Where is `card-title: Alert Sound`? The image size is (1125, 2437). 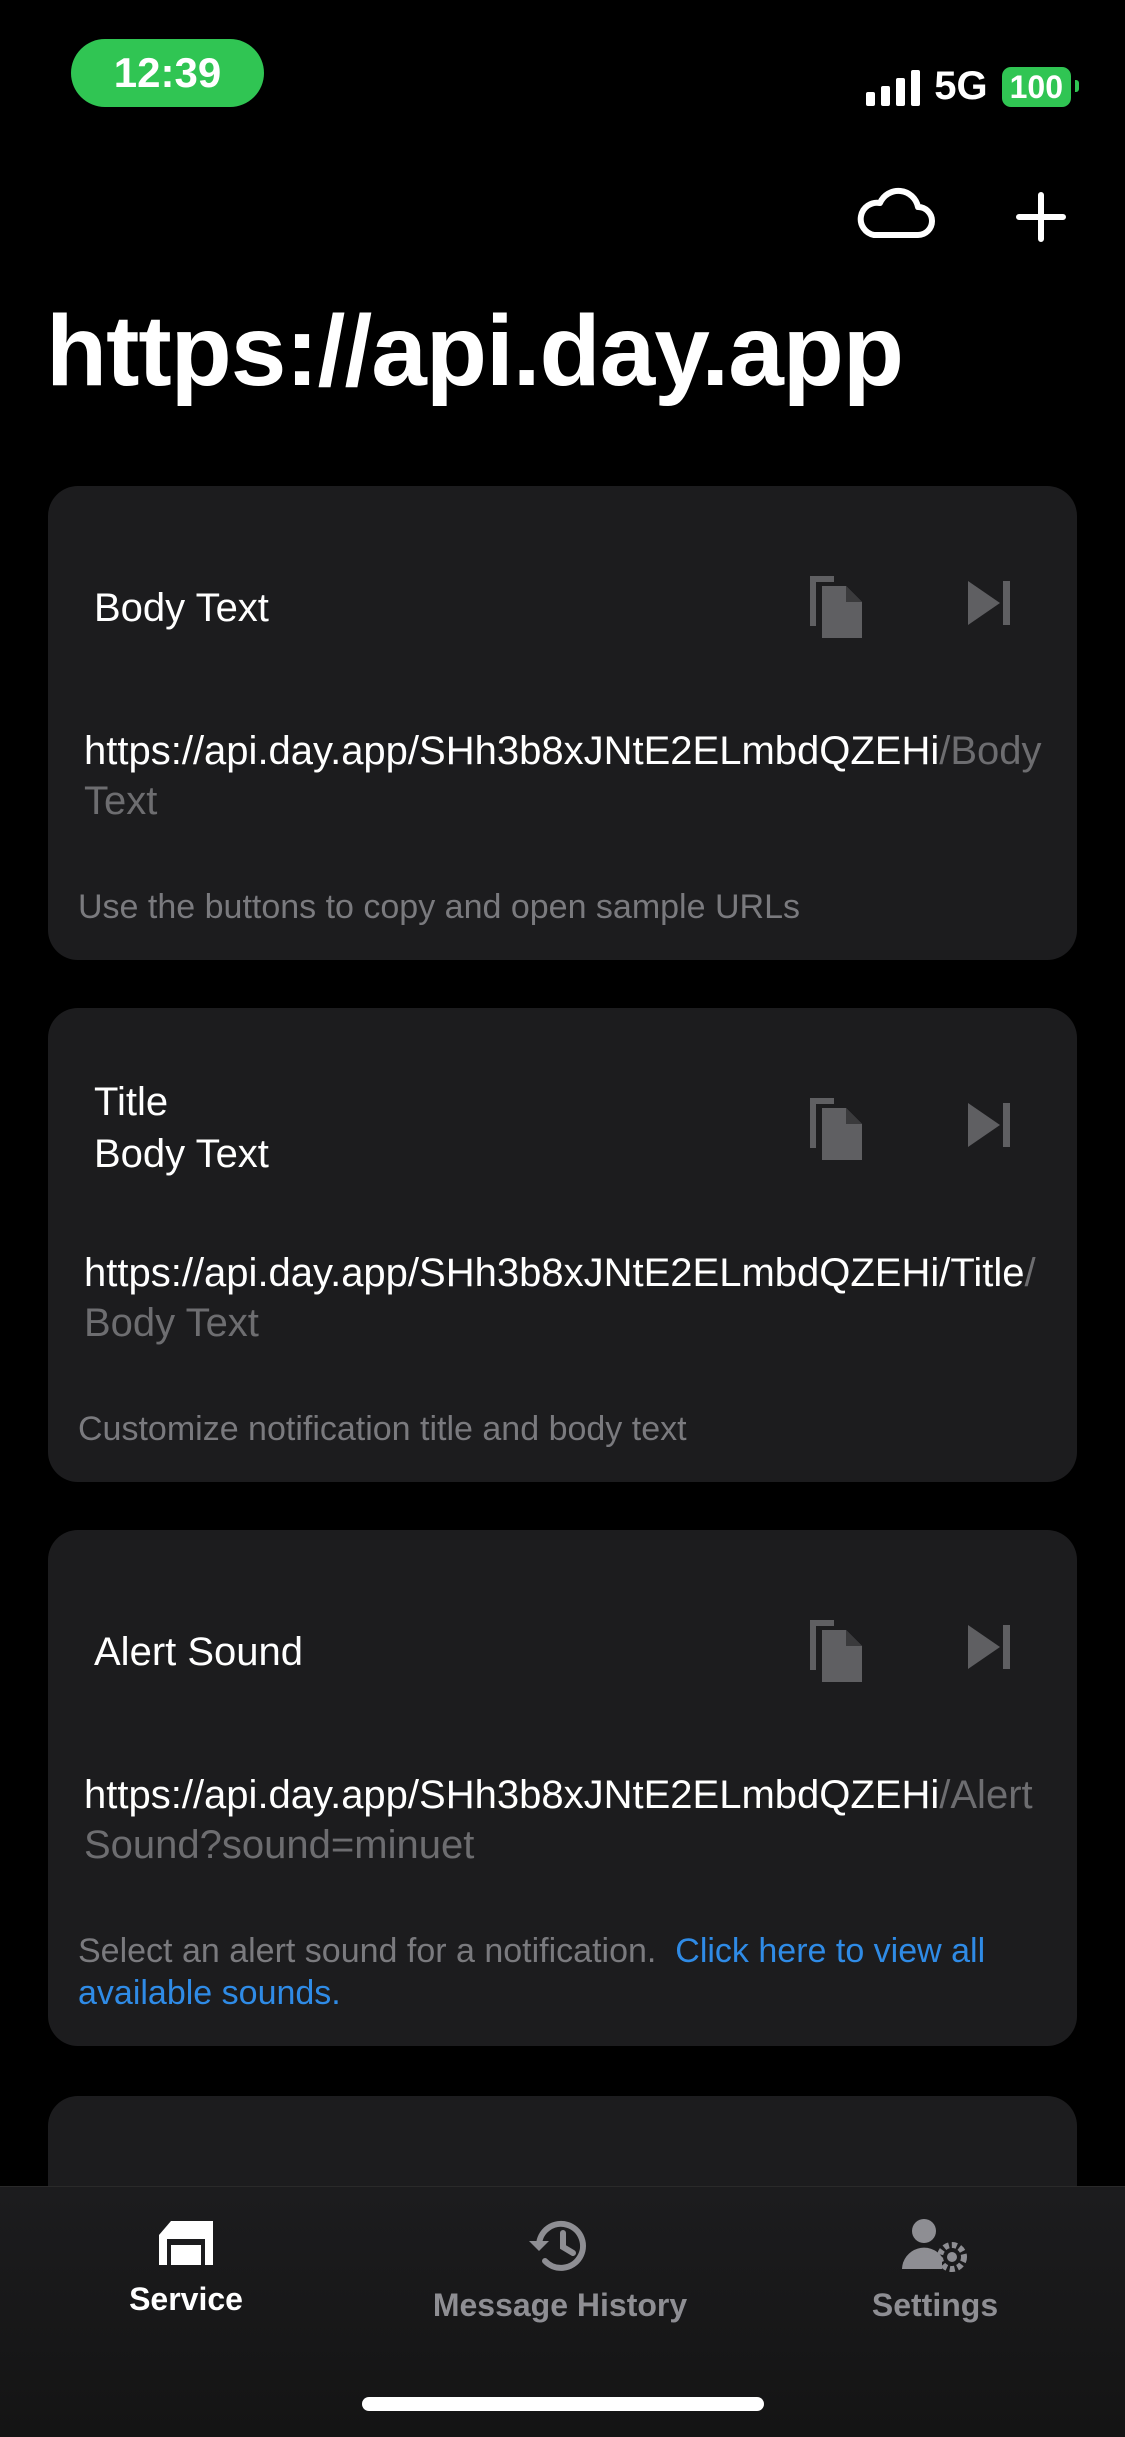
card-title: Alert Sound is located at coordinates (199, 1652).